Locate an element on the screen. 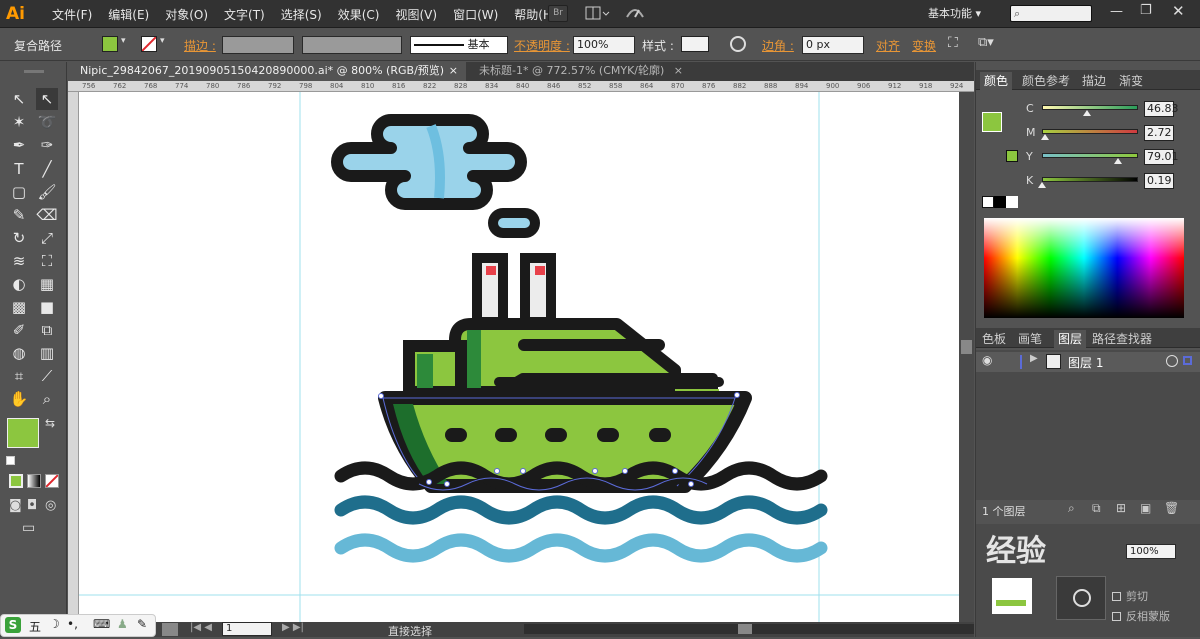 The image size is (1200, 639). default-colors-icon is located at coordinates (10, 460).